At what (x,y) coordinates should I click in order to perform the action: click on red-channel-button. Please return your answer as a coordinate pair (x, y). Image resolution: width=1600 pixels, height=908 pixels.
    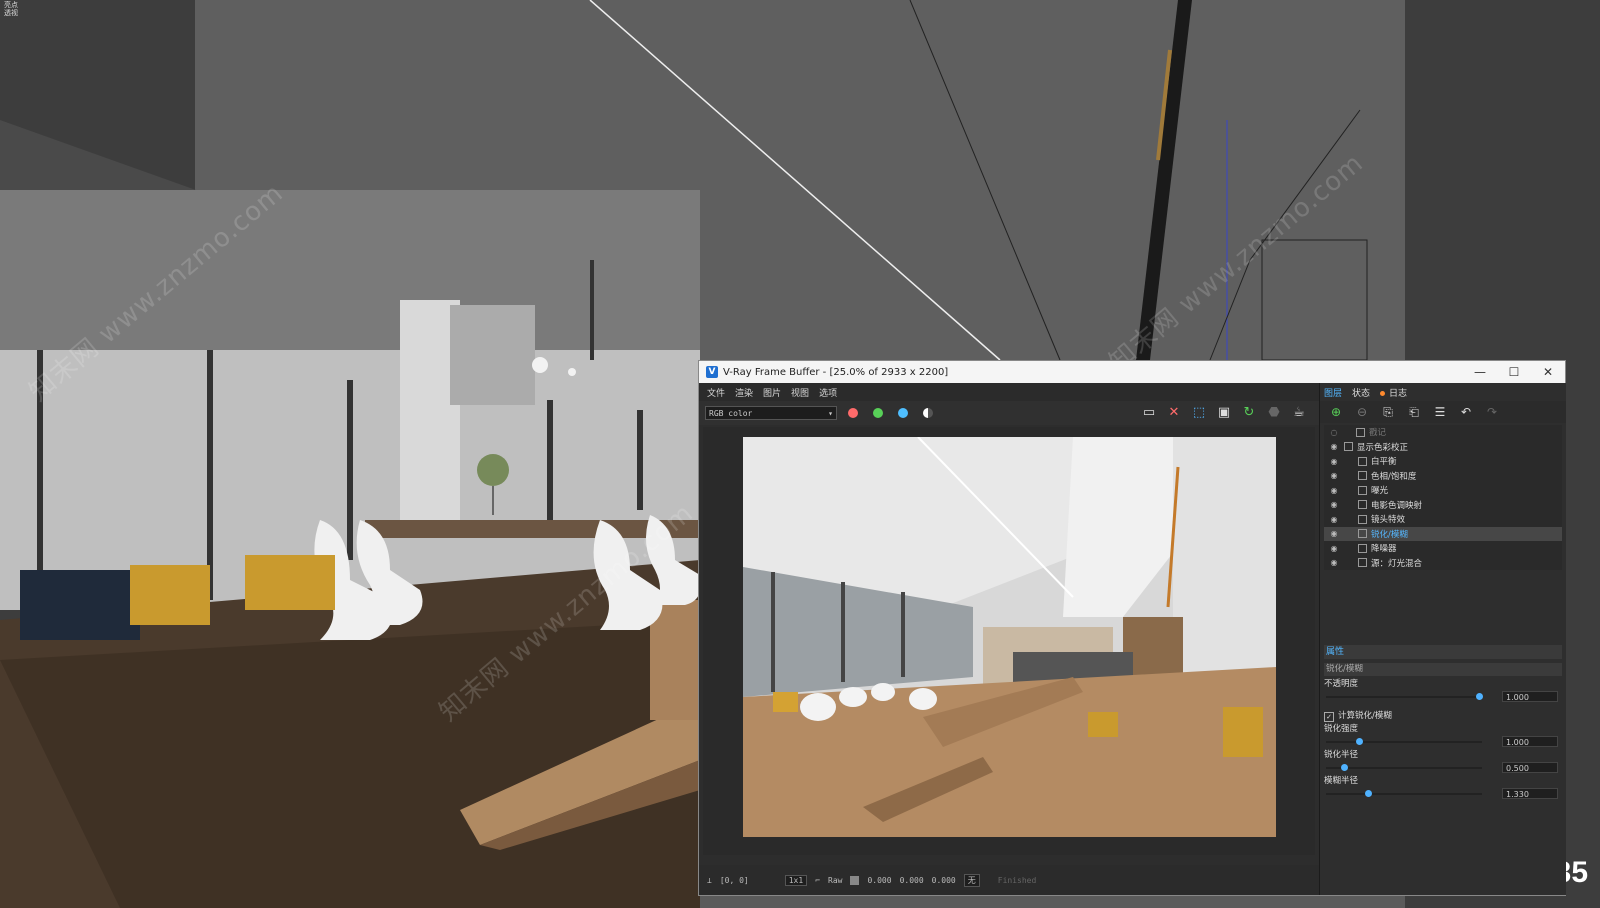
    Looking at the image, I should click on (853, 413).